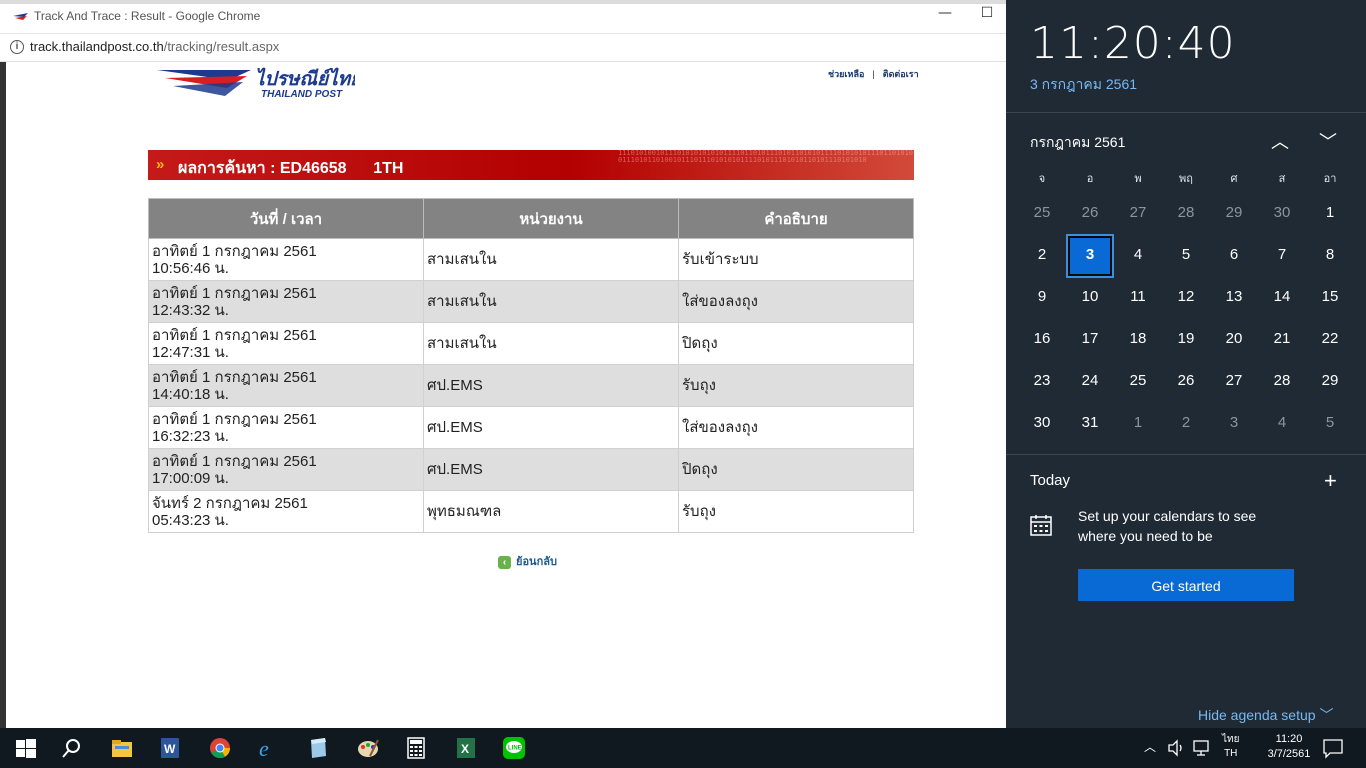  Describe the element at coordinates (220, 748) in the screenshot. I see `chrome-icon` at that location.